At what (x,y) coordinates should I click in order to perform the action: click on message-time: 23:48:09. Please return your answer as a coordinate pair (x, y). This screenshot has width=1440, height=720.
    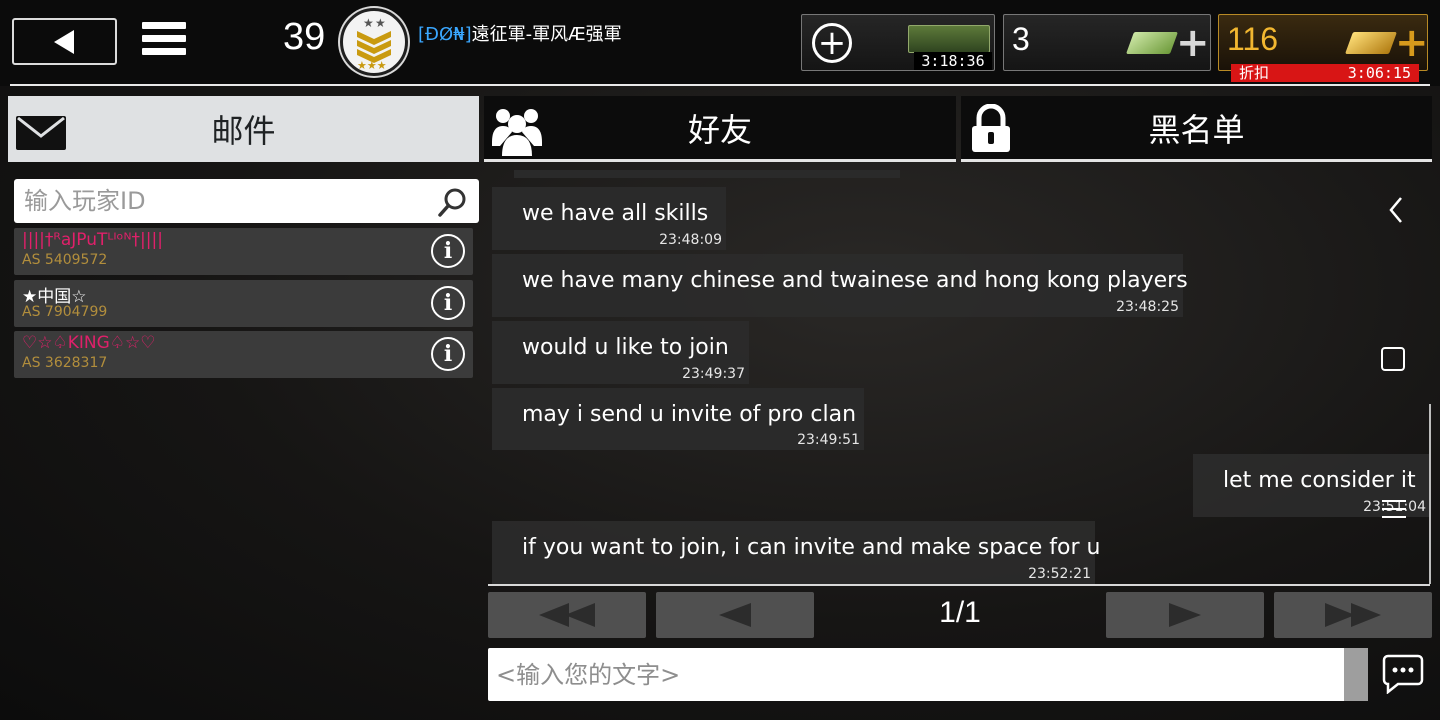
    Looking at the image, I should click on (690, 240).